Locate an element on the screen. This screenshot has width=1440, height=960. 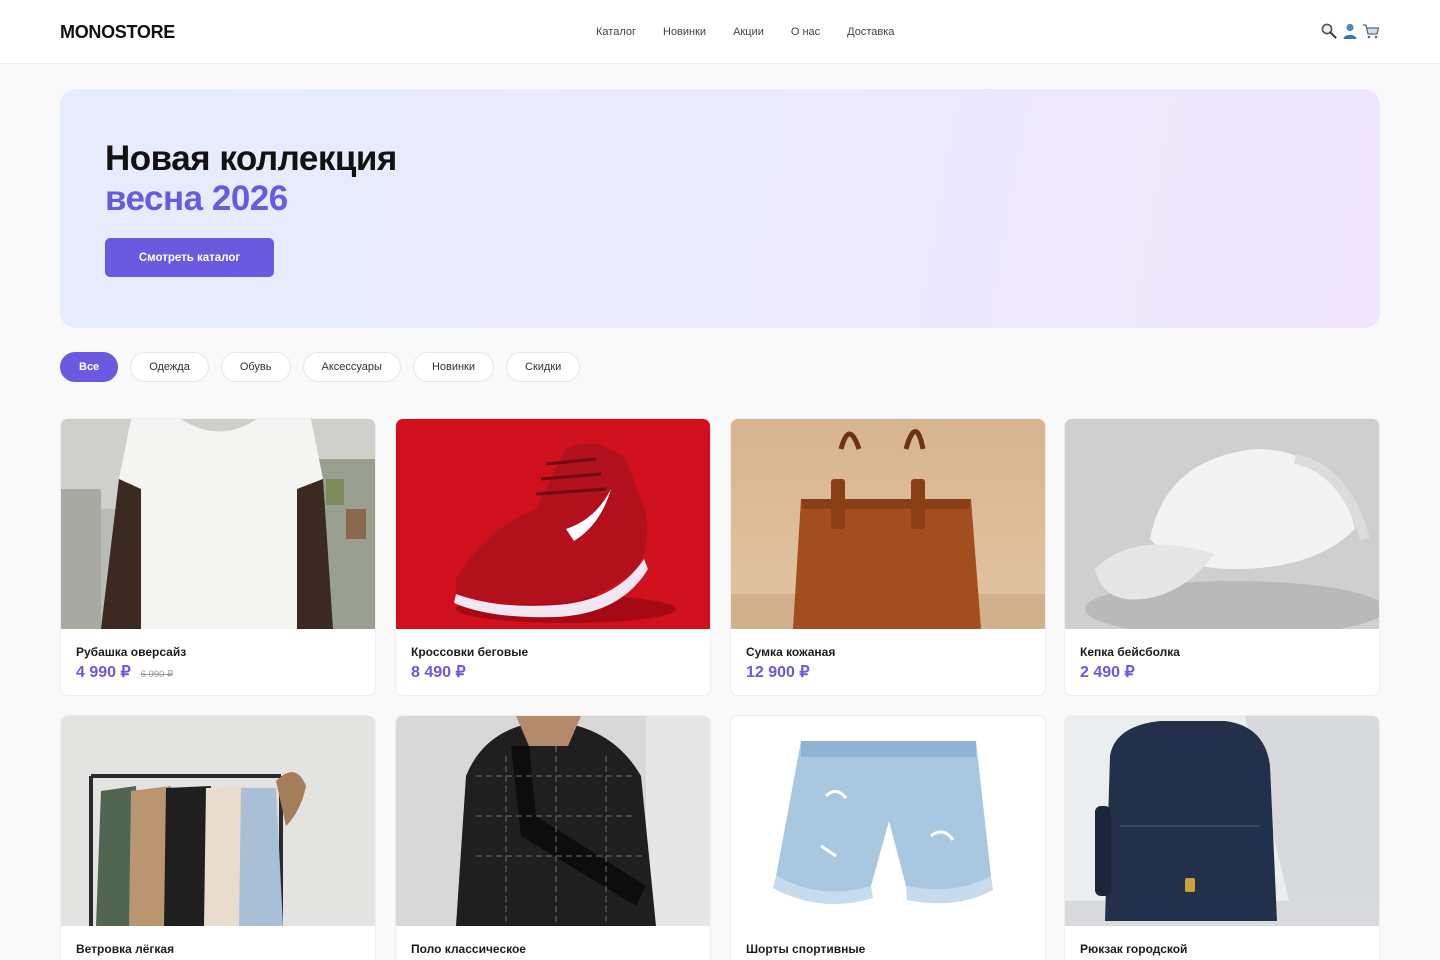
product-price: 12 900 ₽ is located at coordinates (778, 673).